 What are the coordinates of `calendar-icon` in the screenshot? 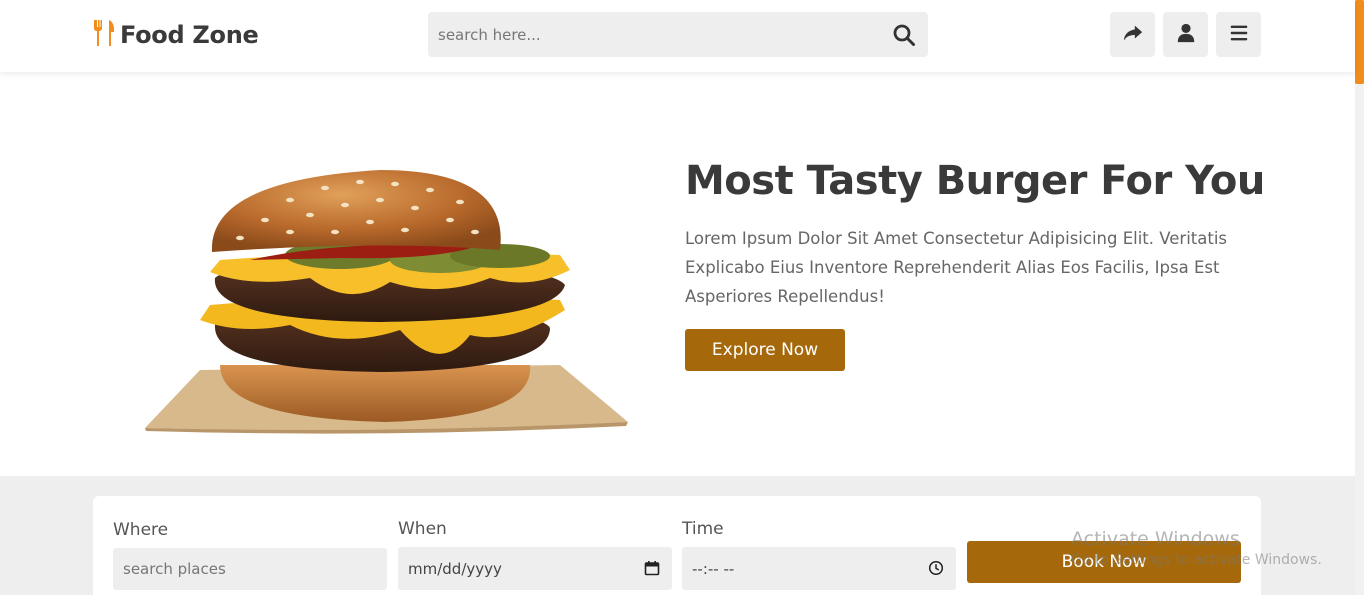 It's located at (652, 568).